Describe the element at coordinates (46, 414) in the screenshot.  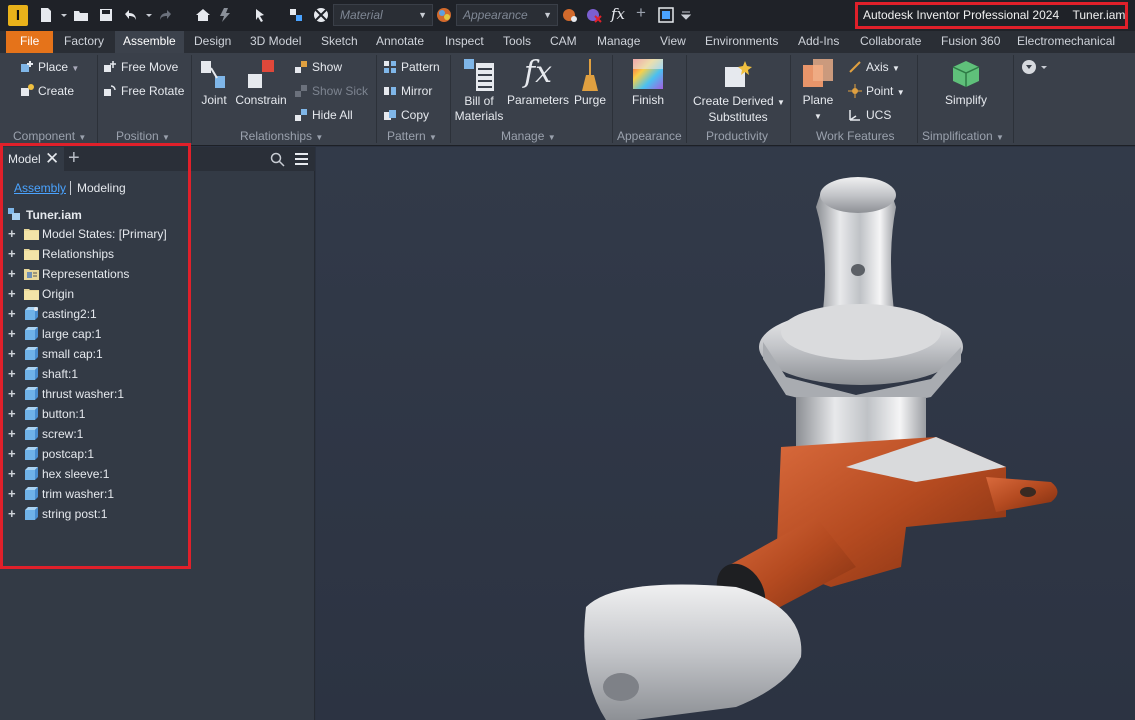
I see `tree-item: + button:1` at that location.